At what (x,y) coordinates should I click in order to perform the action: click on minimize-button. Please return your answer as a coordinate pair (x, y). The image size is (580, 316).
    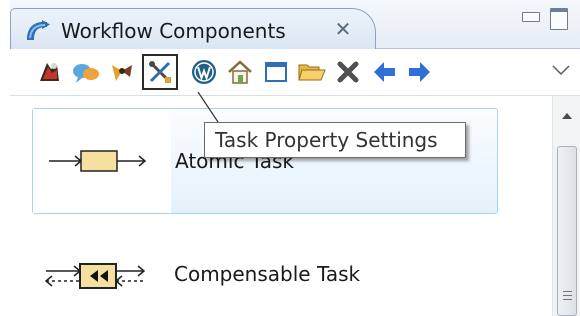
    Looking at the image, I should click on (531, 17).